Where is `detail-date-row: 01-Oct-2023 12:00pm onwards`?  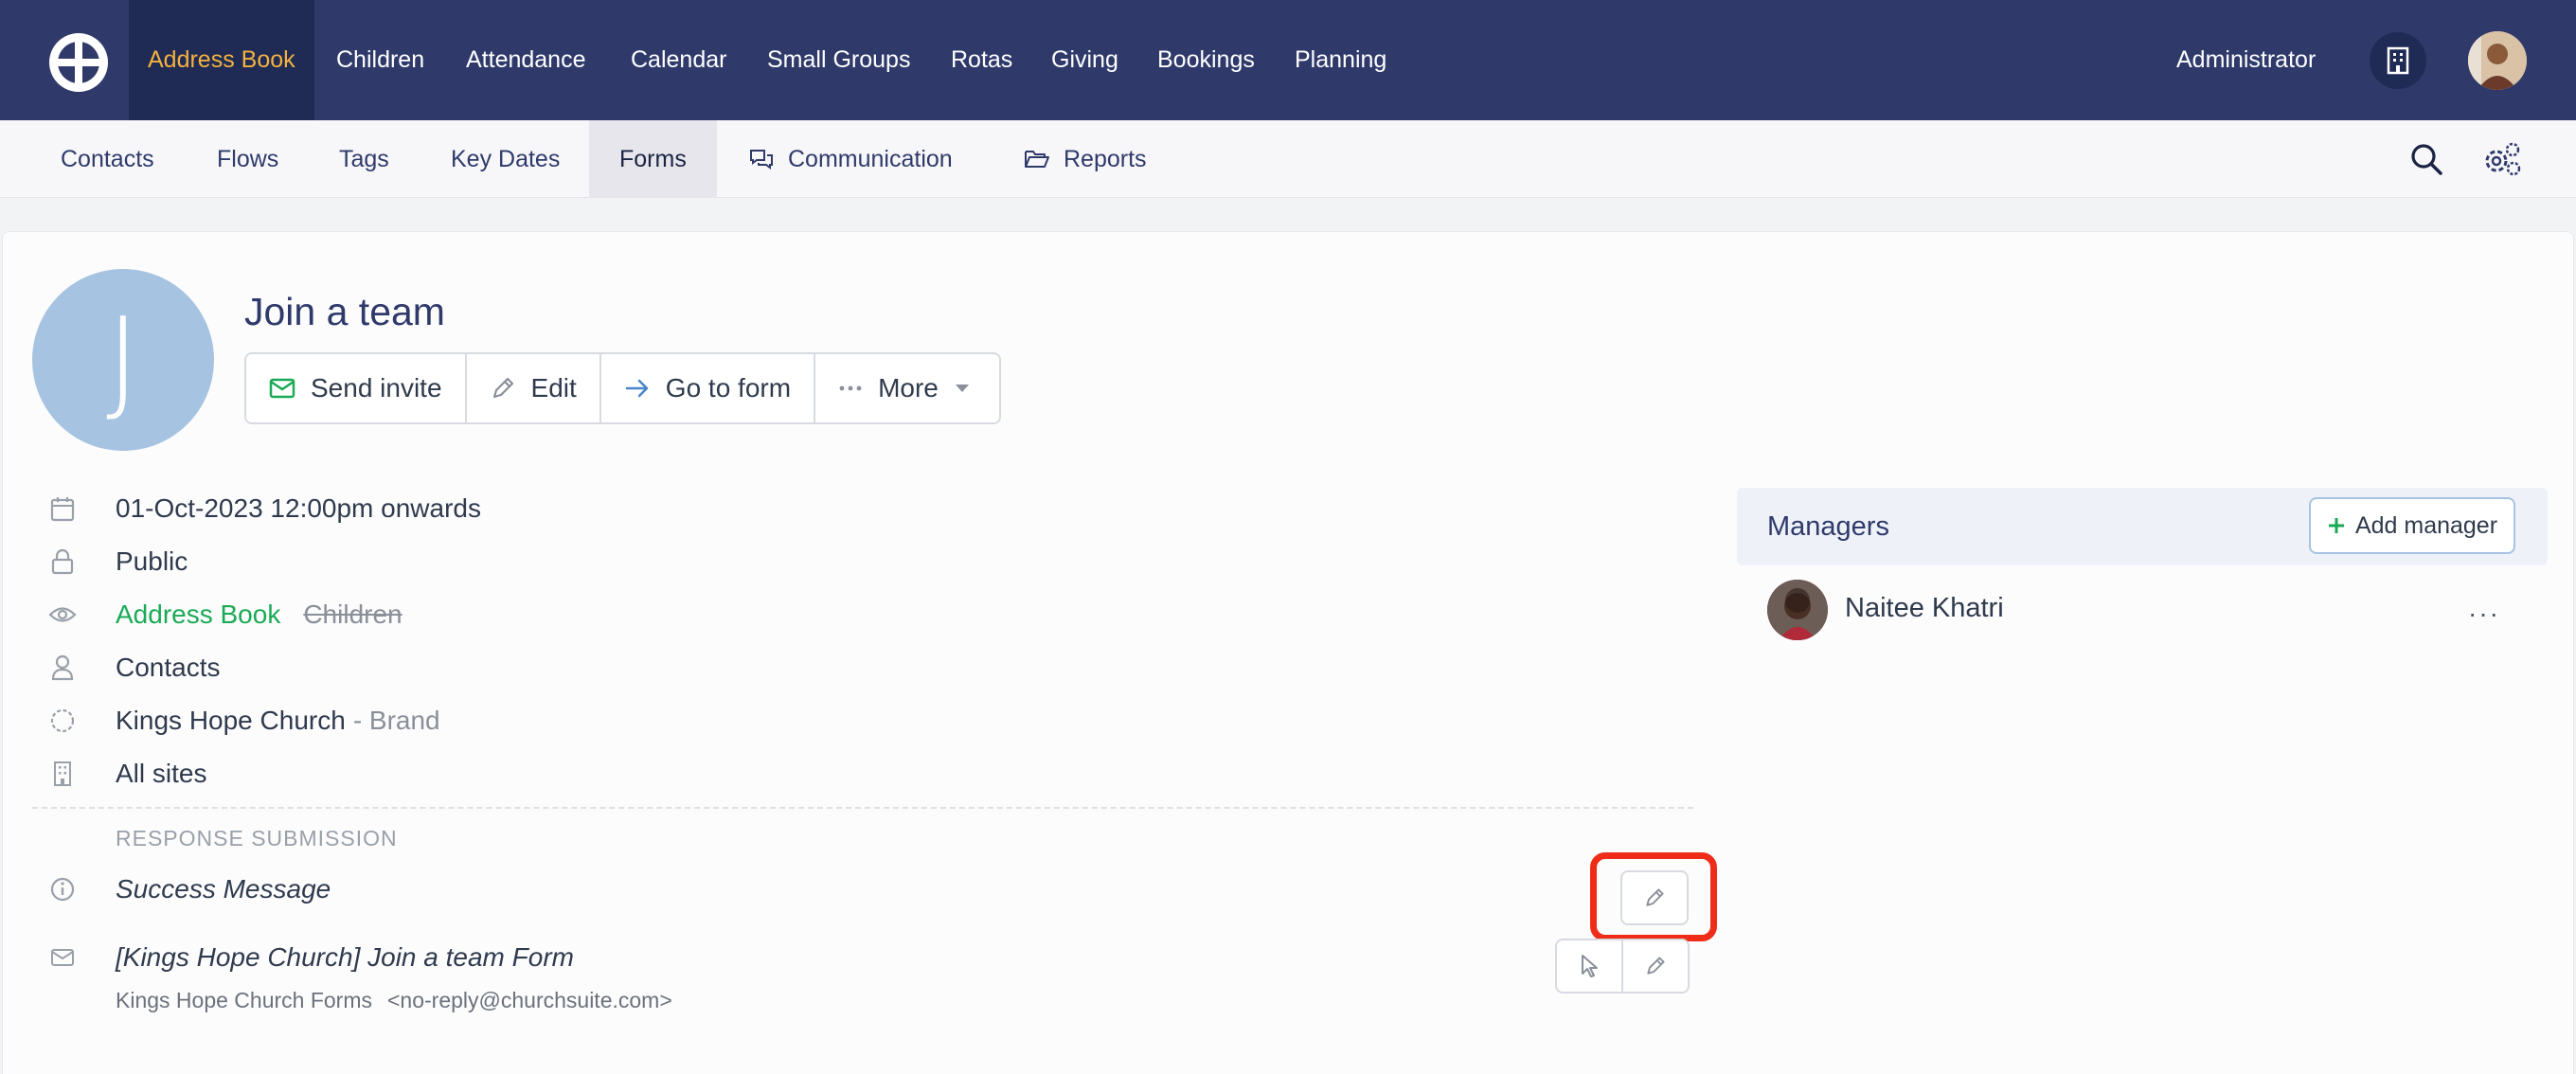 detail-date-row: 01-Oct-2023 12:00pm onwards is located at coordinates (264, 509).